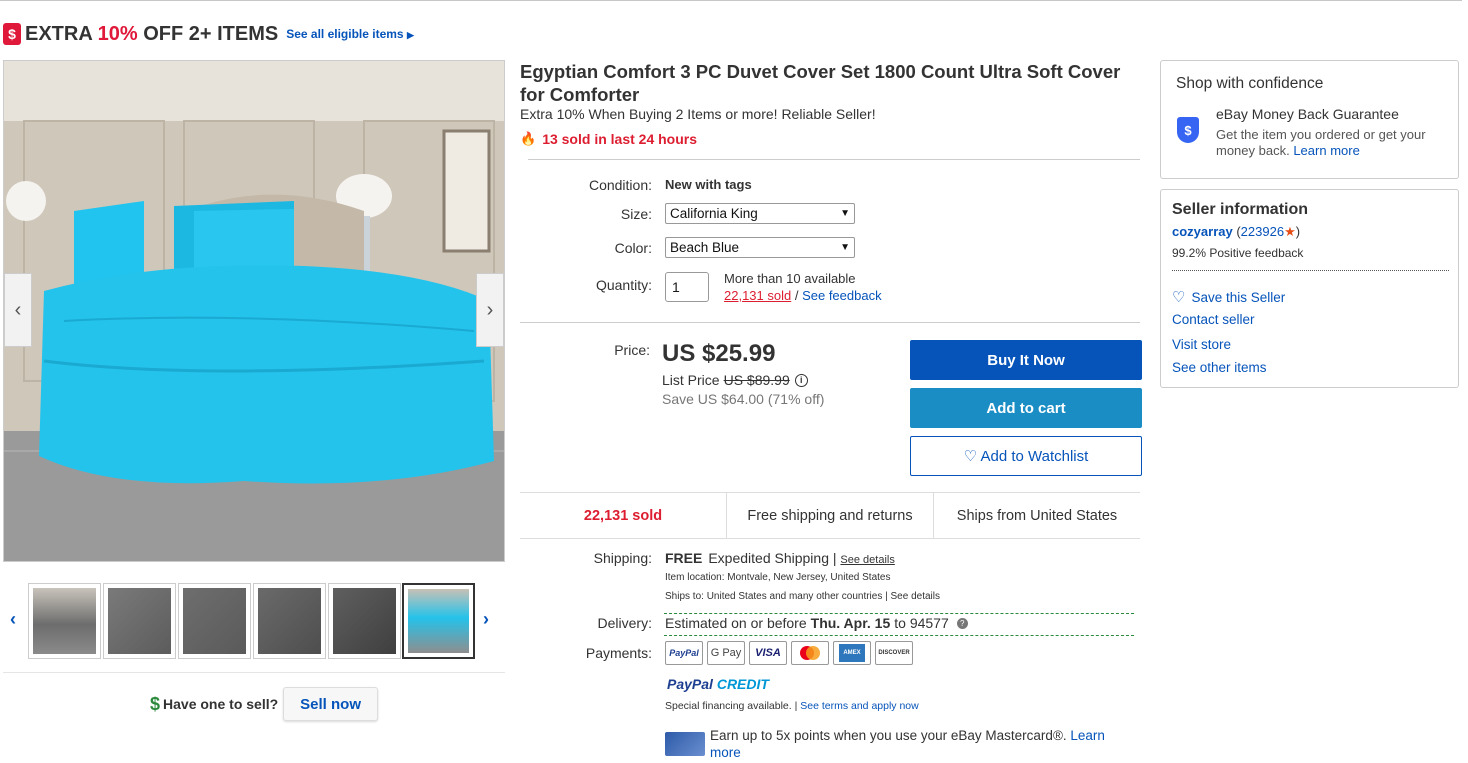  Describe the element at coordinates (486, 619) in the screenshot. I see `thumb-next-icon: ›` at that location.